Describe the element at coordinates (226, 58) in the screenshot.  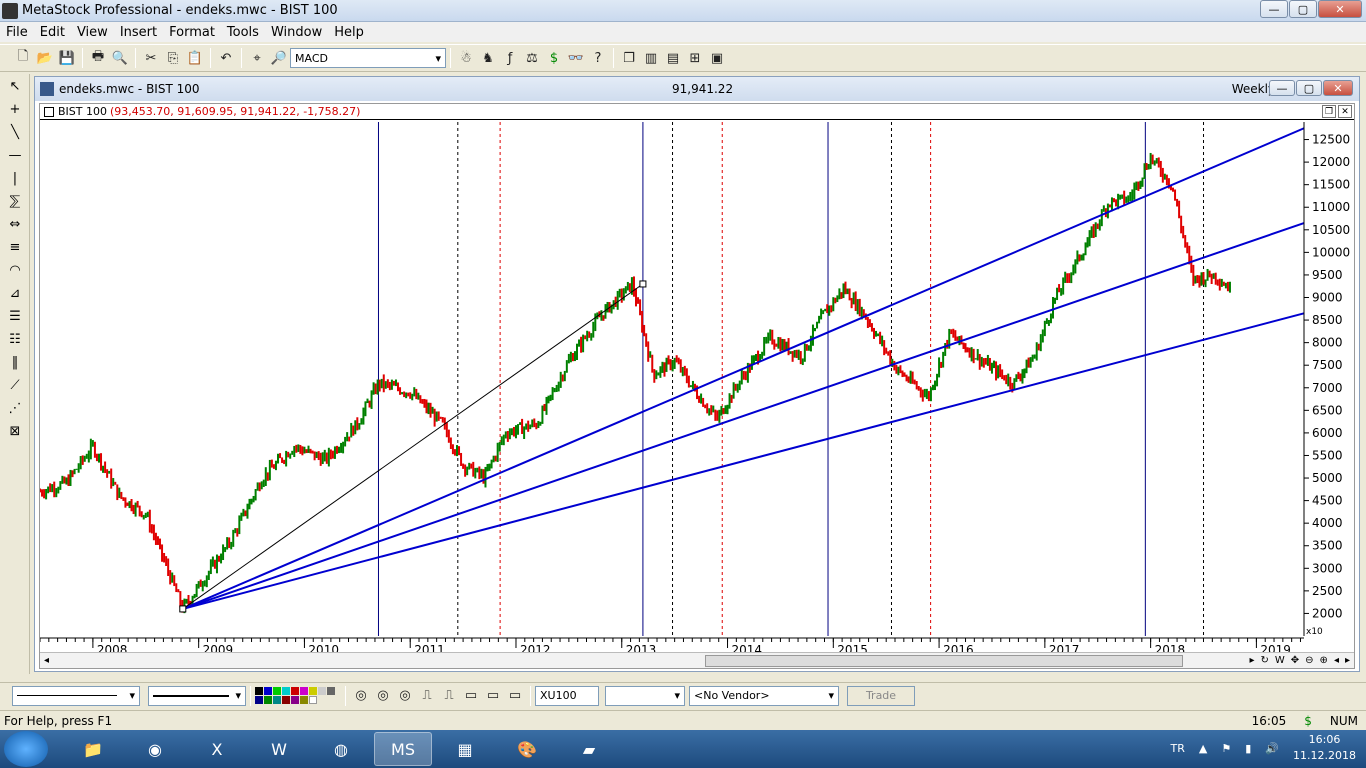
I see `undo-icon: ↶` at that location.